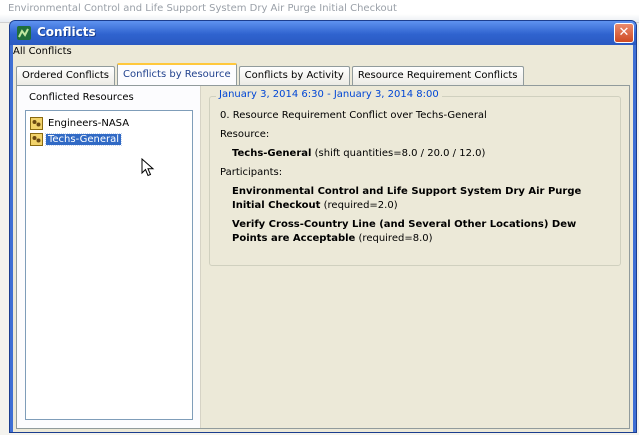 The height and width of the screenshot is (435, 639). What do you see at coordinates (398, 153) in the screenshot?
I see `resource-quantities: (shift quantities=8.0 / 20.0 / 12.0)` at bounding box center [398, 153].